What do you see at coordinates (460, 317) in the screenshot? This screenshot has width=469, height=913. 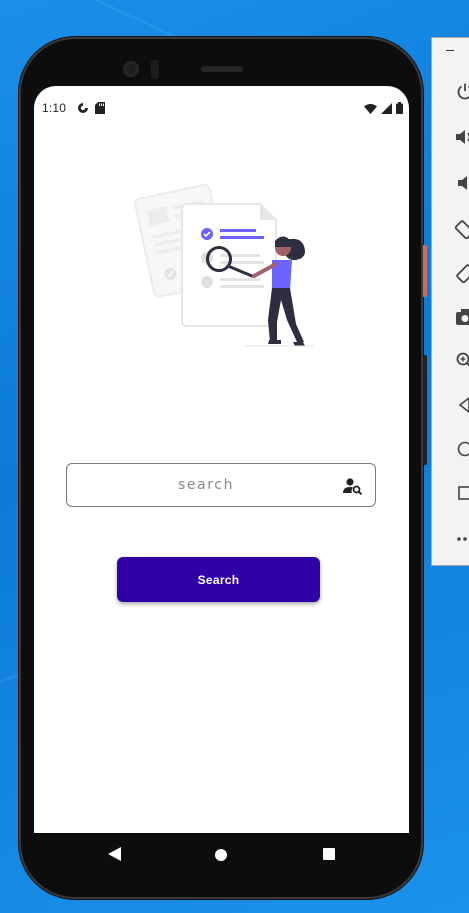 I see `camera-icon` at bounding box center [460, 317].